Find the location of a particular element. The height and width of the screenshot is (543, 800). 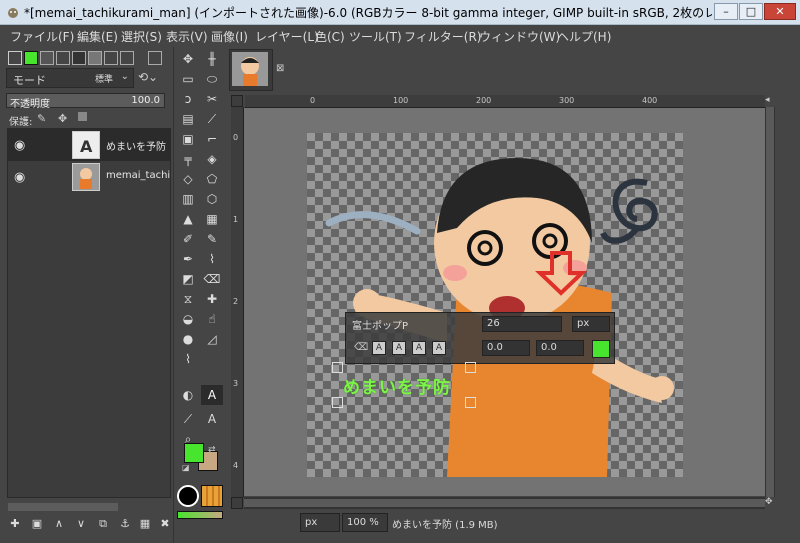

italic-button: A is located at coordinates (399, 348).